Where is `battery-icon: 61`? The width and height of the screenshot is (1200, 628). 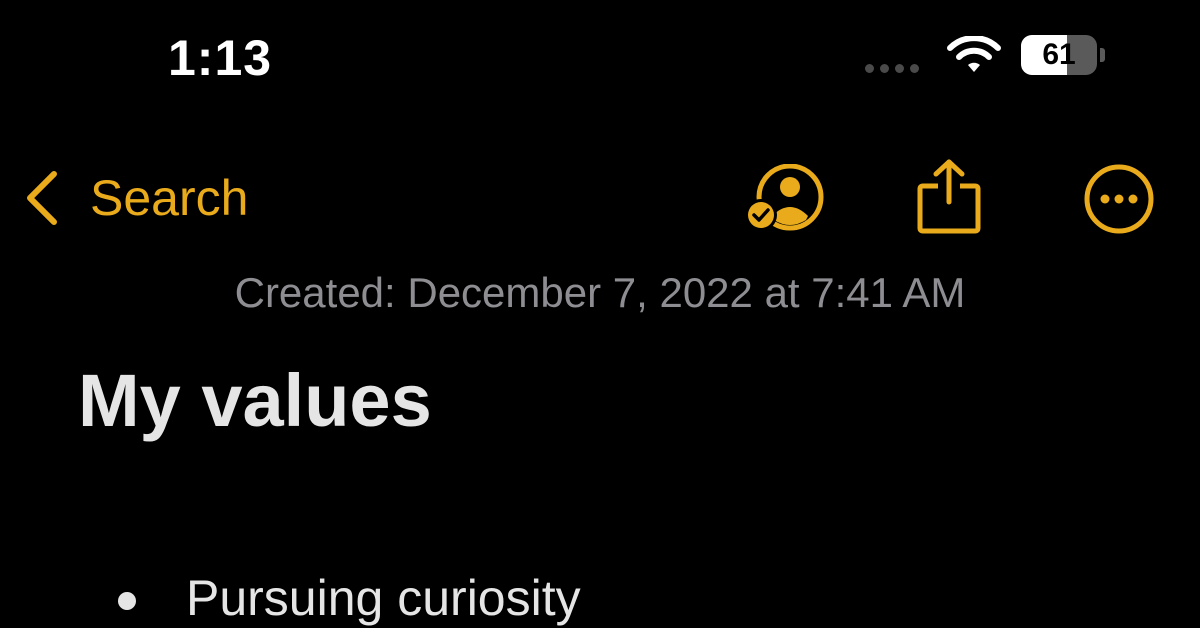 battery-icon: 61 is located at coordinates (1063, 56).